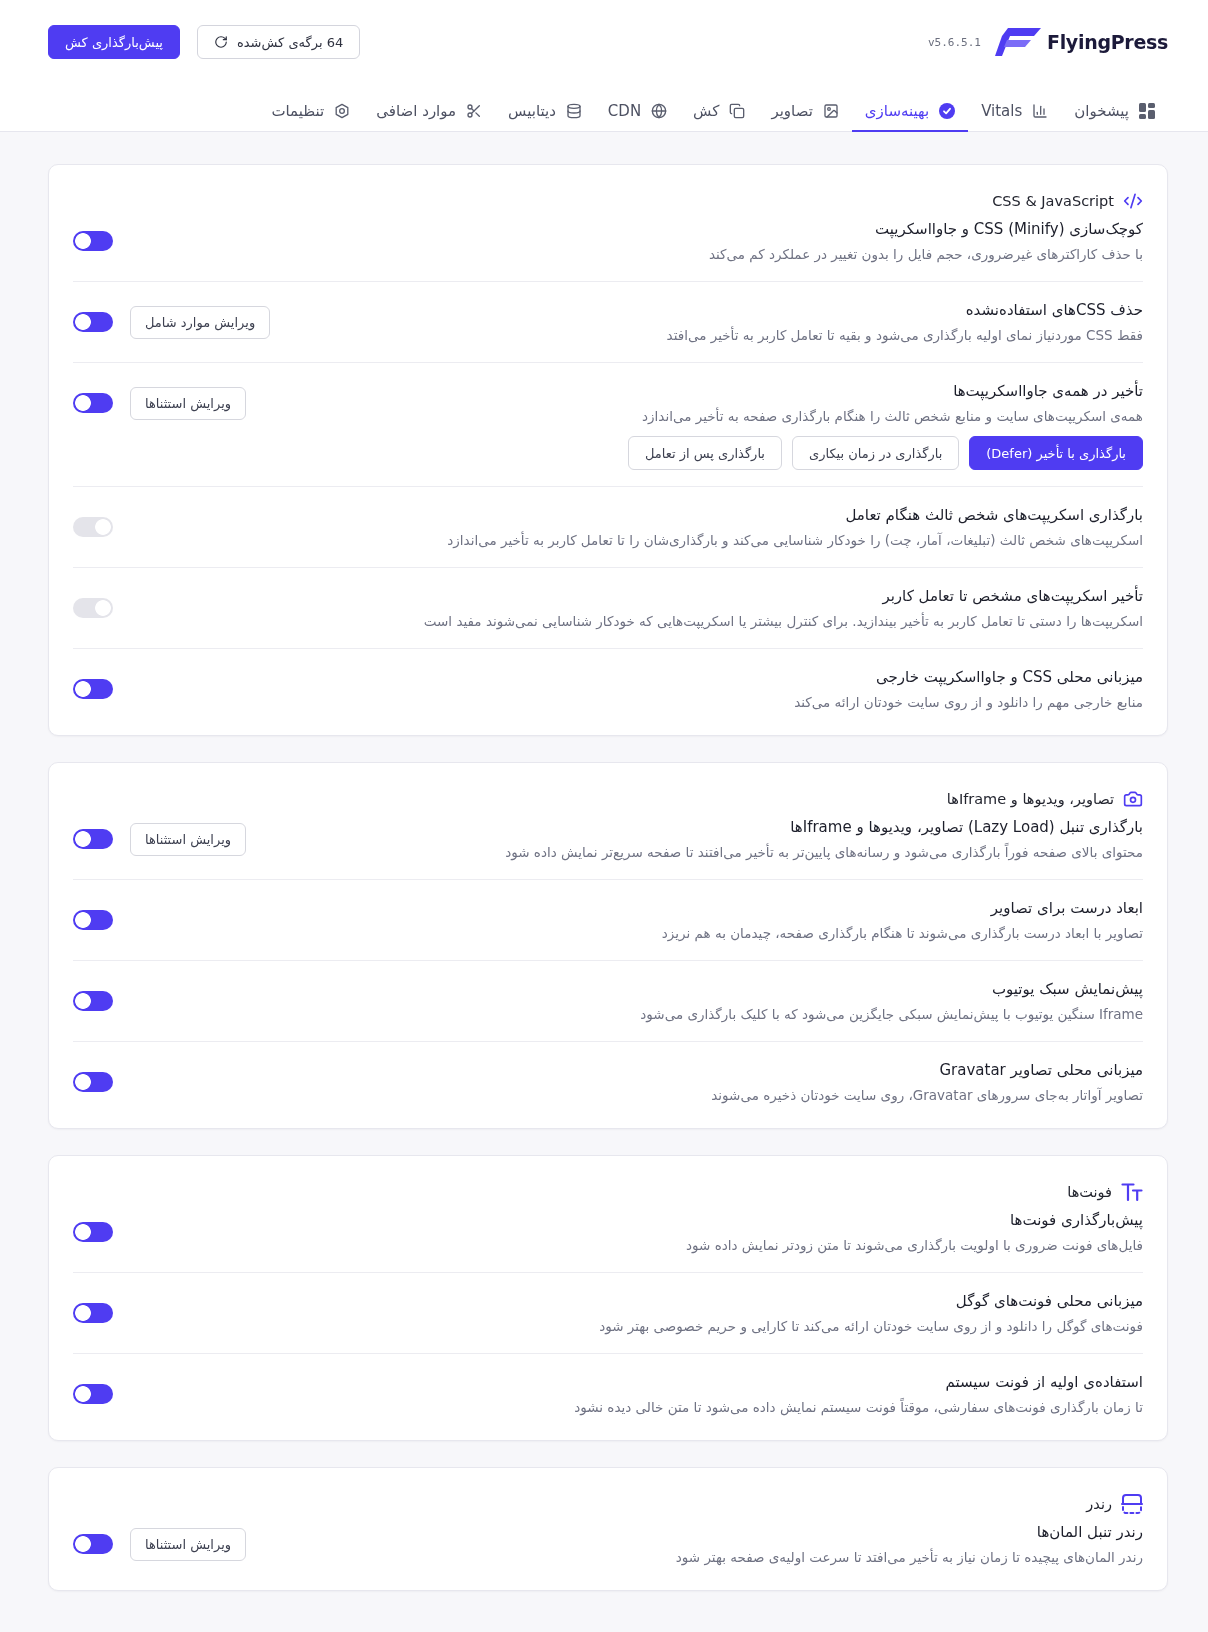  What do you see at coordinates (114, 42) in the screenshot?
I see `preload-button: پیش‌بارگذاری کش` at bounding box center [114, 42].